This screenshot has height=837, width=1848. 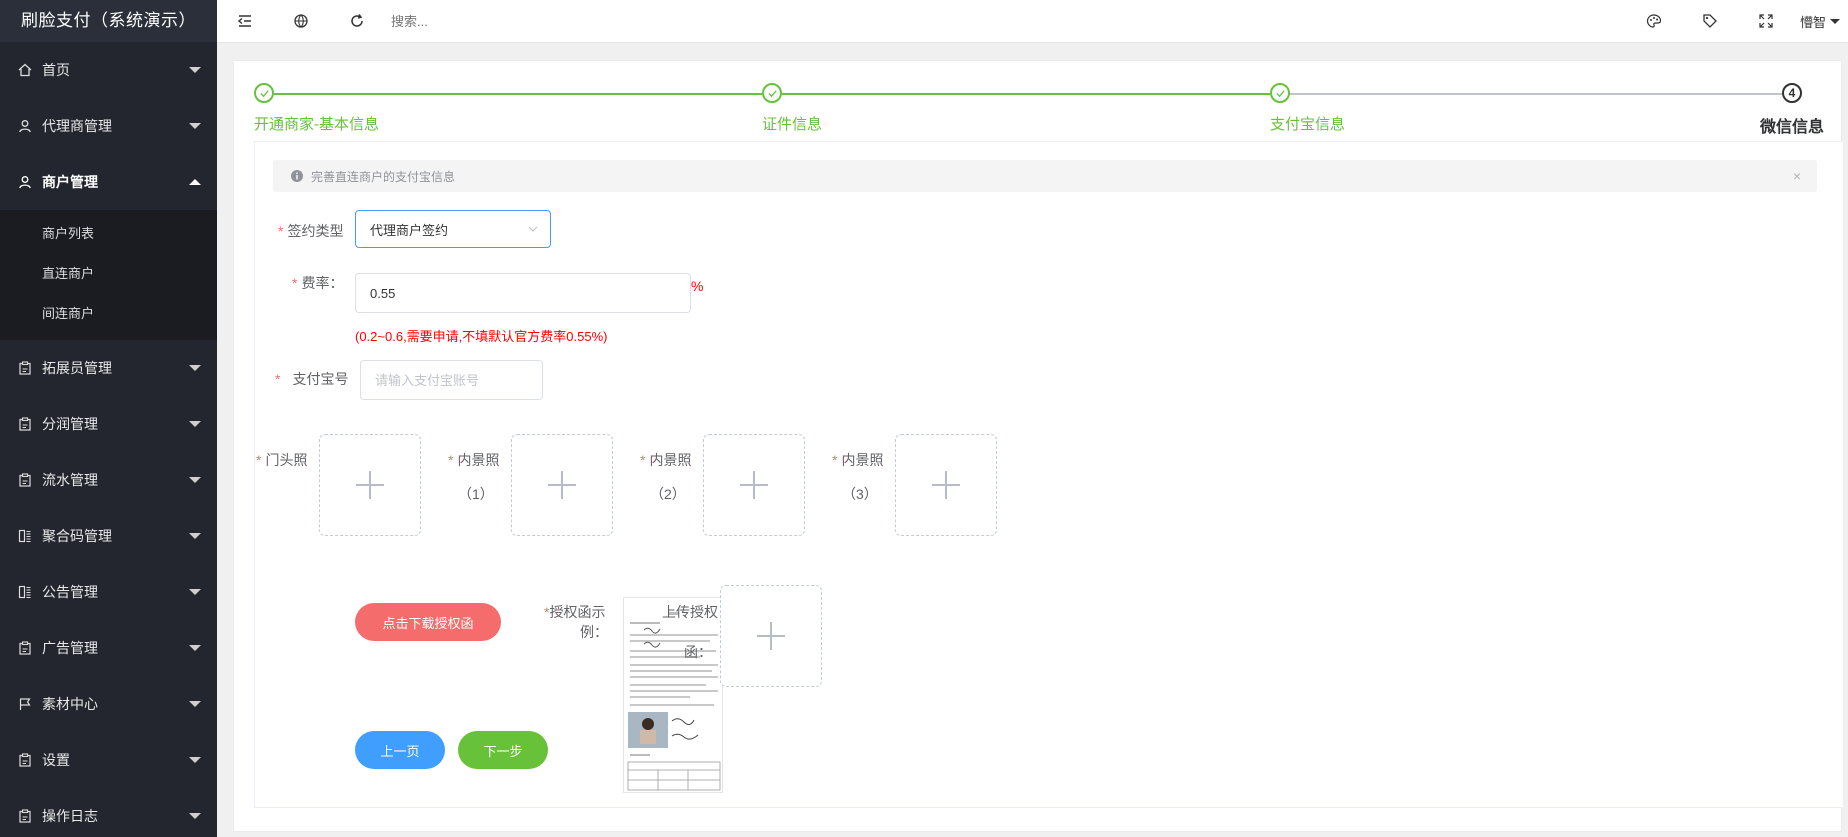 What do you see at coordinates (320, 379) in the screenshot?
I see `alipay-account-label-text: 支付宝号` at bounding box center [320, 379].